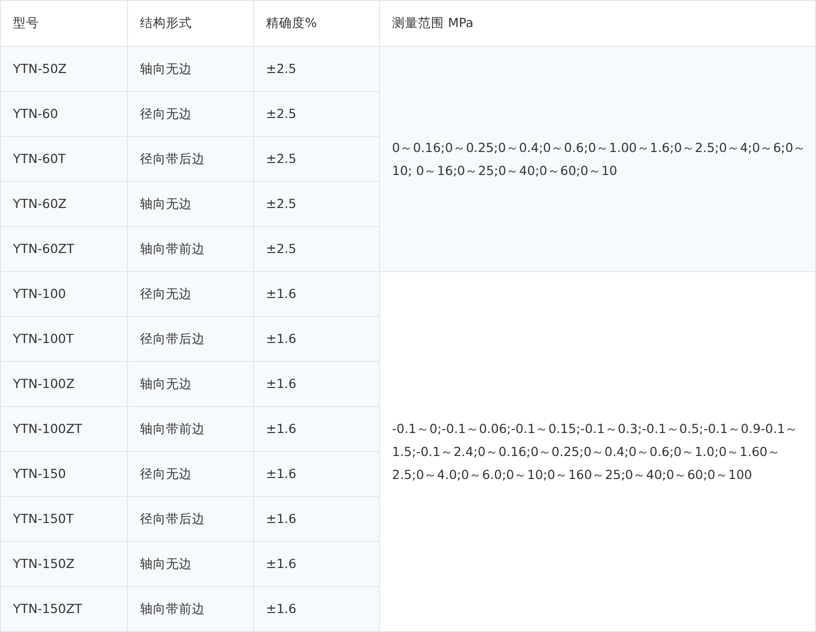 The height and width of the screenshot is (632, 816). Describe the element at coordinates (64, 339) in the screenshot. I see `table-cell: YTN-100T` at that location.